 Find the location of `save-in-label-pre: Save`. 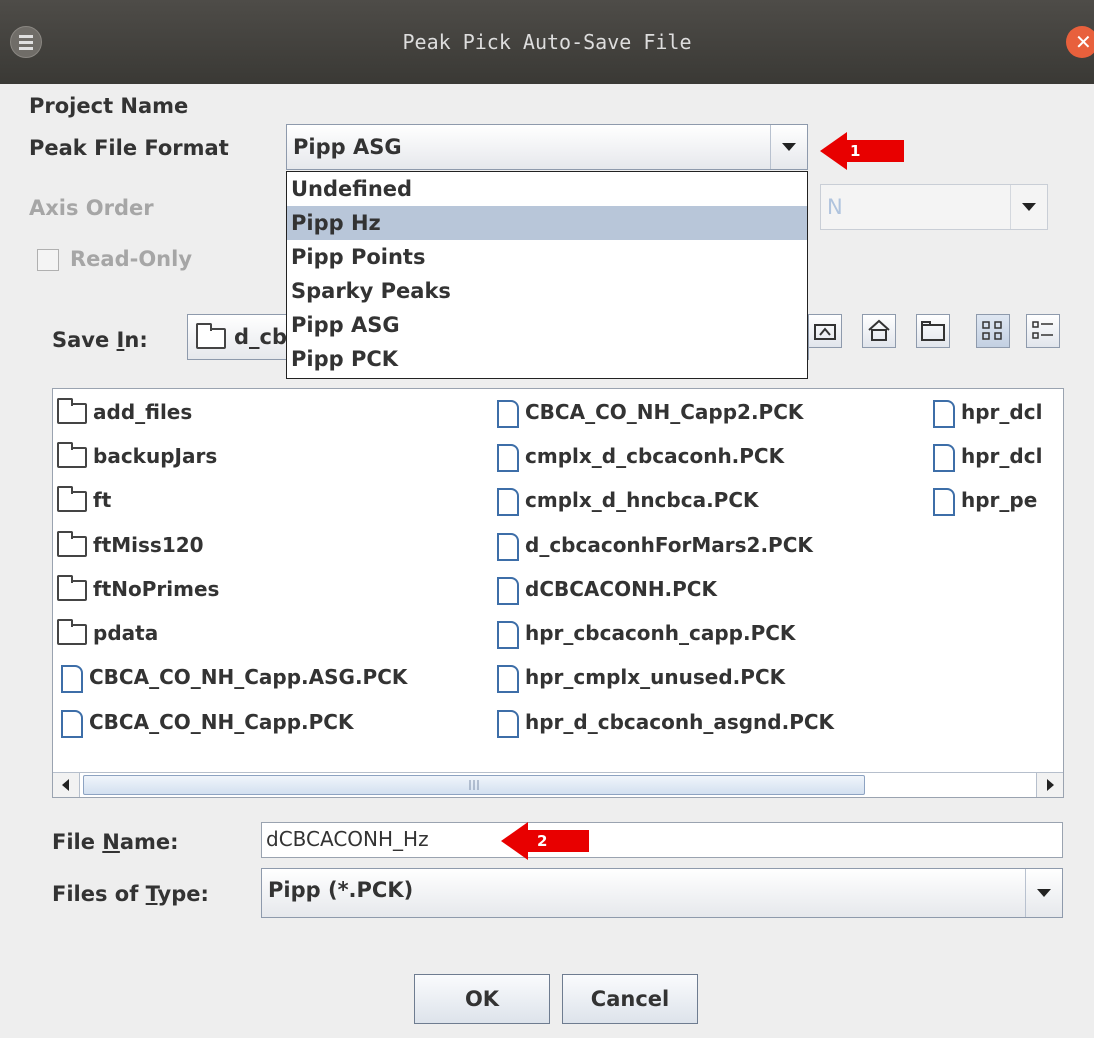

save-in-label-pre: Save is located at coordinates (84, 340).